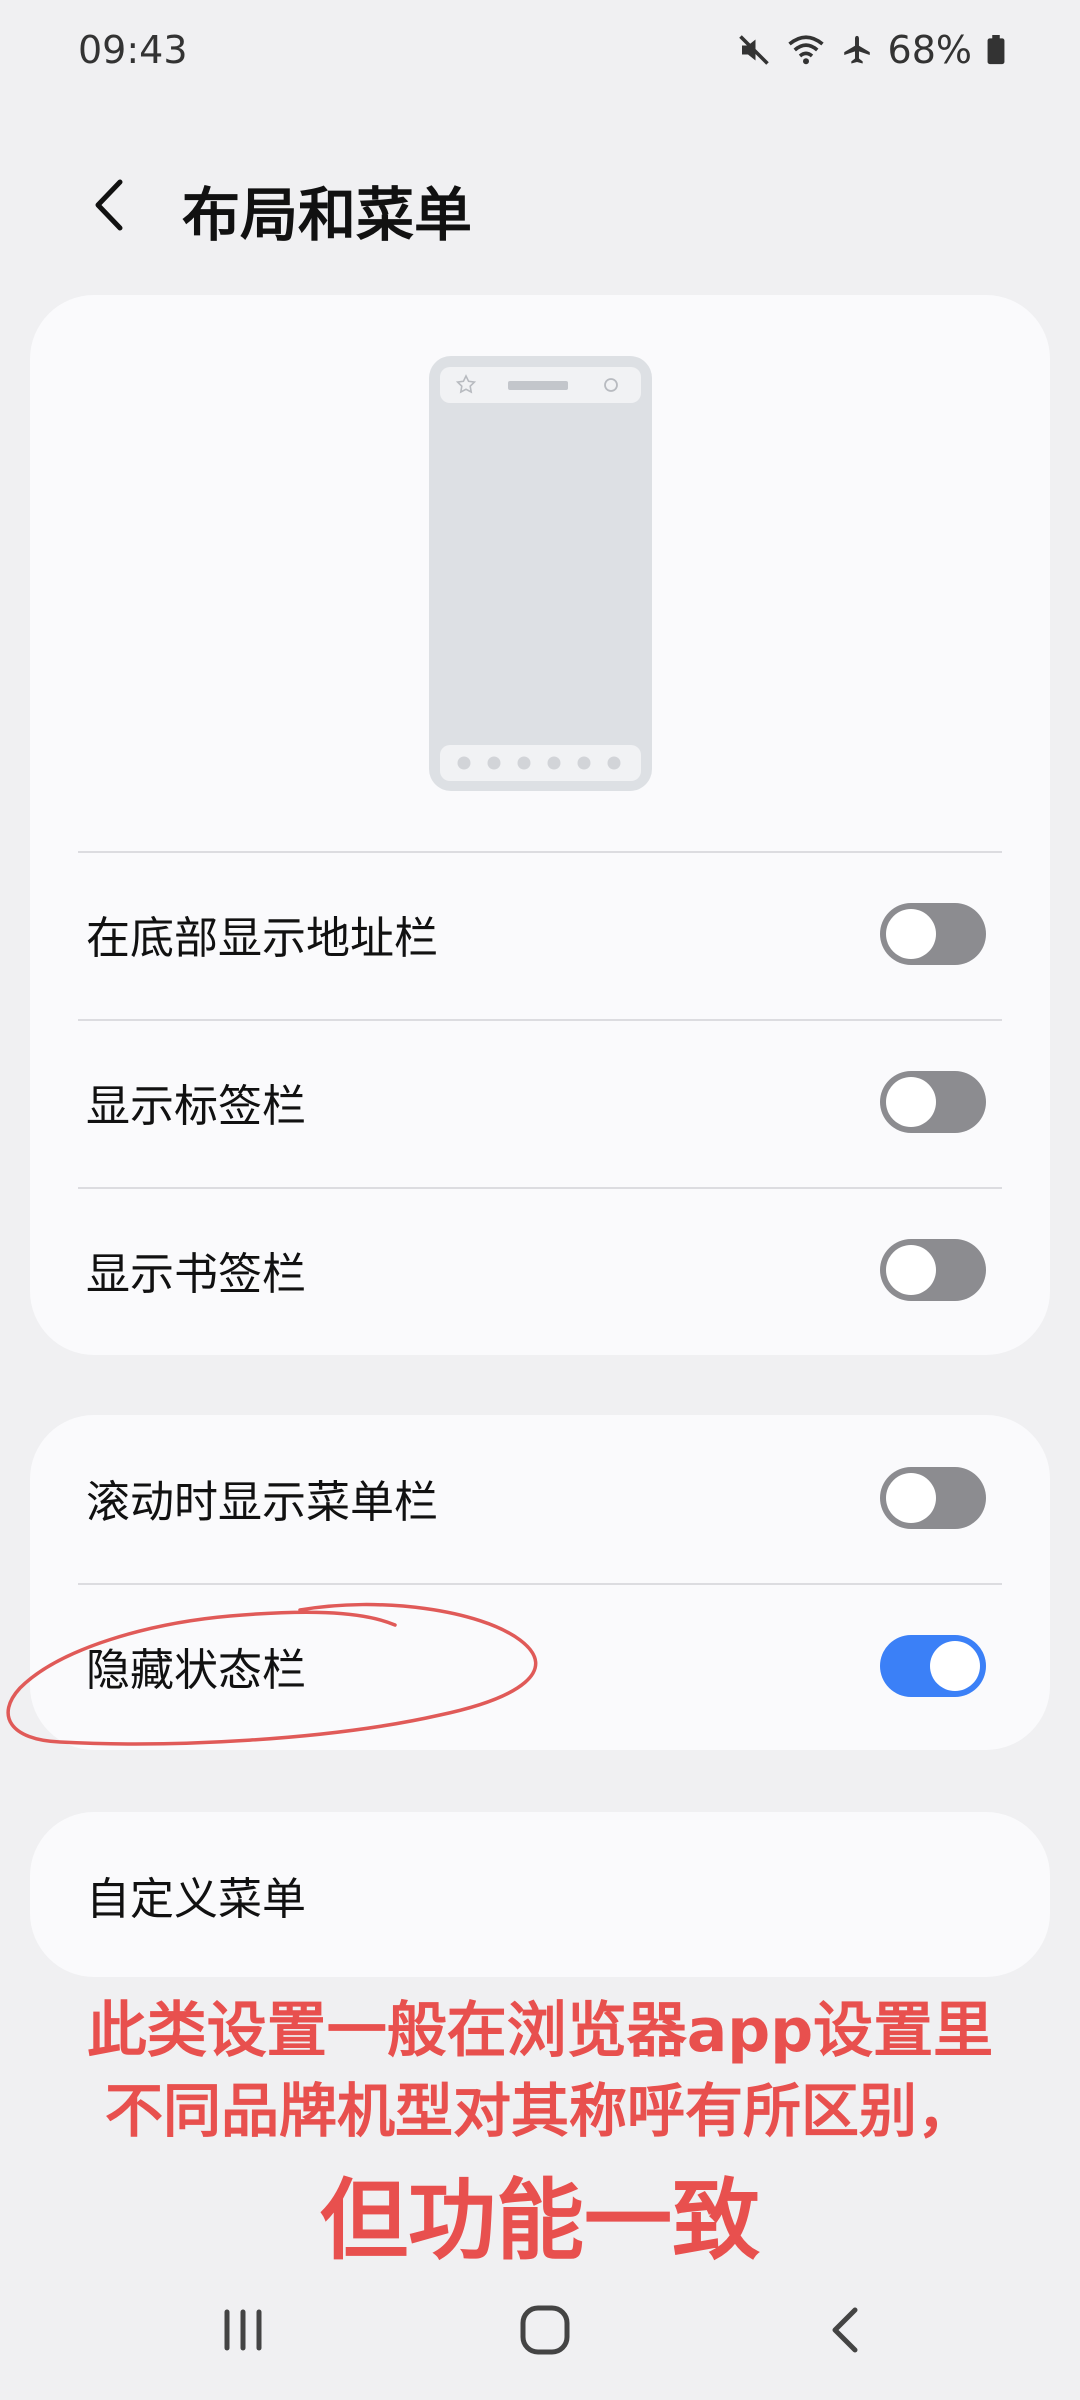 The height and width of the screenshot is (2400, 1080). I want to click on show-menu-bar-on-scroll-row: 滚动时显示菜单栏, so click(540, 1498).